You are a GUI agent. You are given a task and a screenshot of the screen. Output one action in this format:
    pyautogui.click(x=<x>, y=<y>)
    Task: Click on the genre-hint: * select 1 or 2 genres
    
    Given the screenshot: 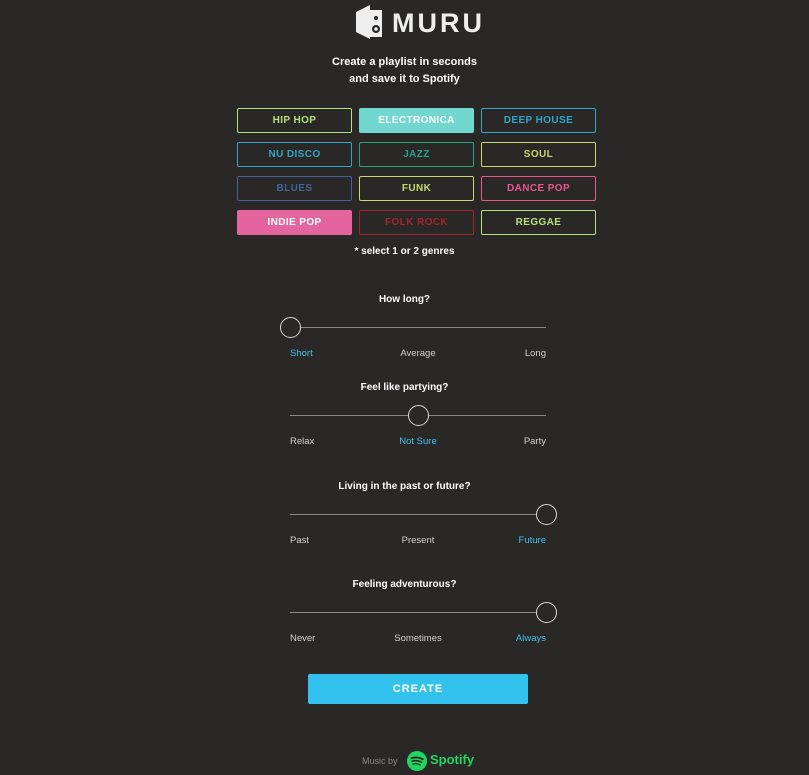 What is the action you would take?
    pyautogui.click(x=404, y=251)
    